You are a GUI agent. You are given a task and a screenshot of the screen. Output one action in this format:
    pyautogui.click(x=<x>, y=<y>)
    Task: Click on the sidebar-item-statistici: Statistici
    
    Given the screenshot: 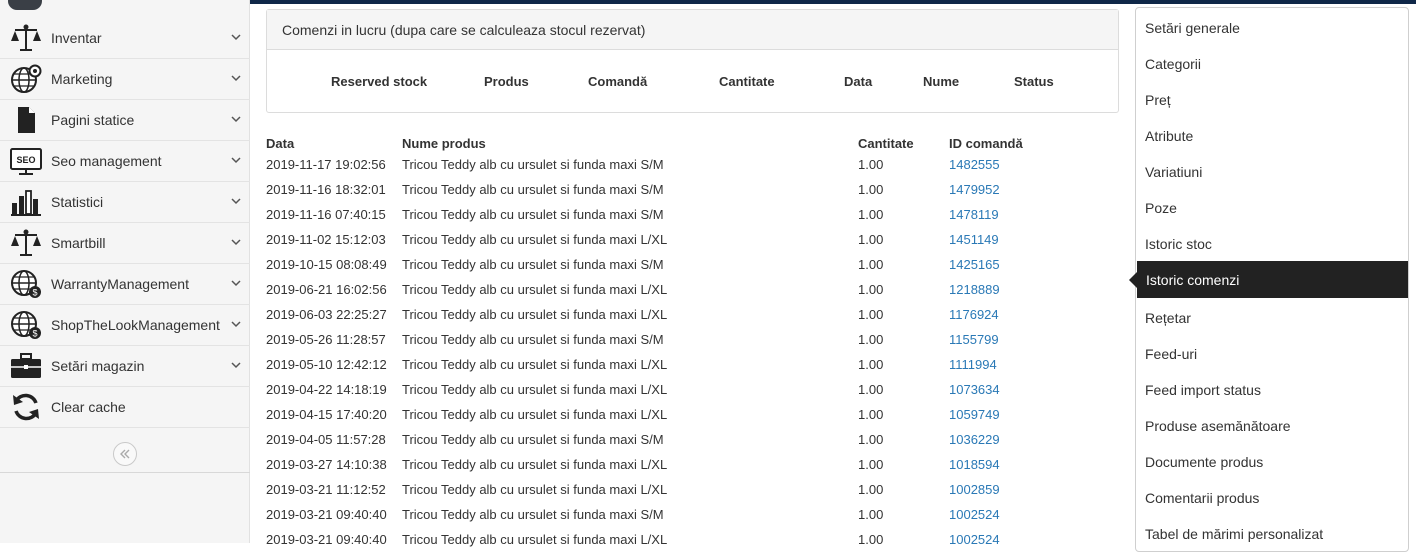 What is the action you would take?
    pyautogui.click(x=125, y=202)
    